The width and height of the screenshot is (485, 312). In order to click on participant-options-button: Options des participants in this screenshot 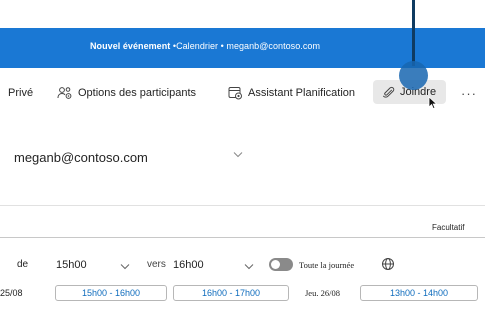, I will do `click(126, 93)`.